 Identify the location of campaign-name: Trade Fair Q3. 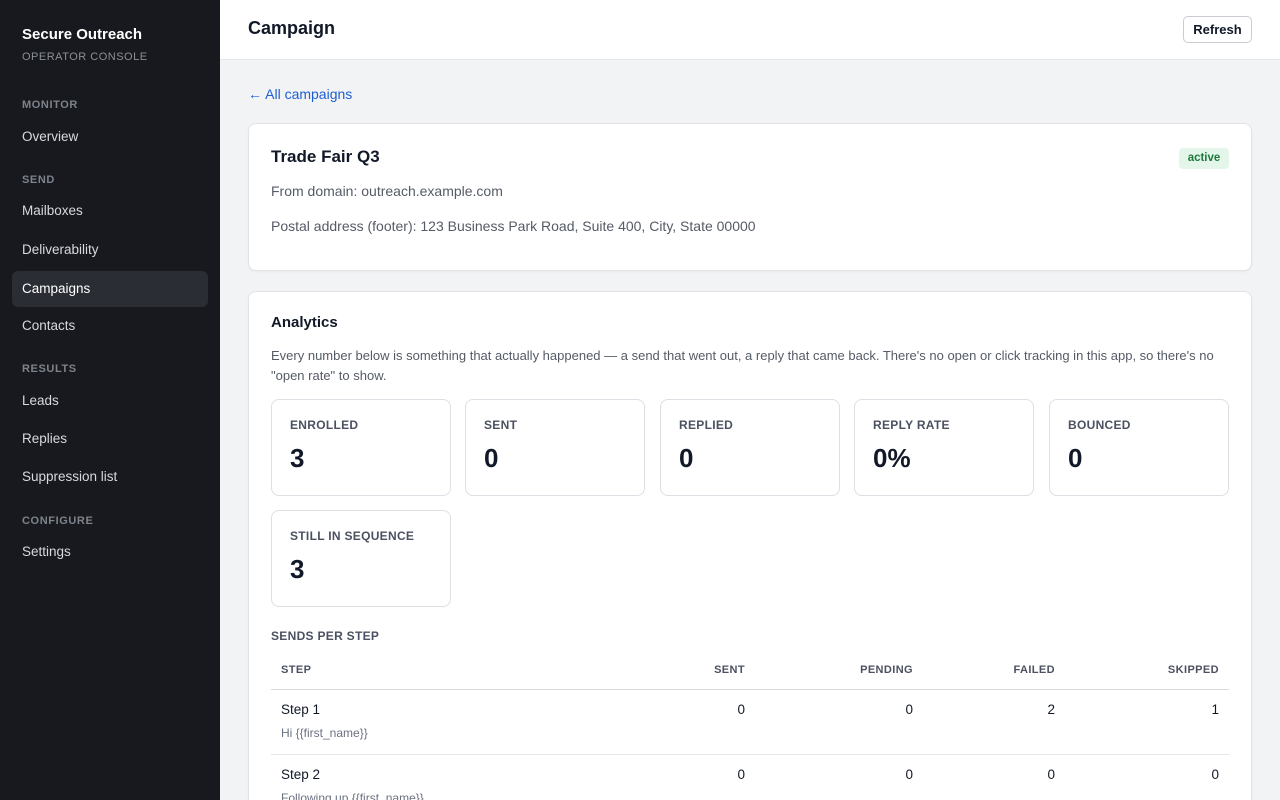
(325, 156).